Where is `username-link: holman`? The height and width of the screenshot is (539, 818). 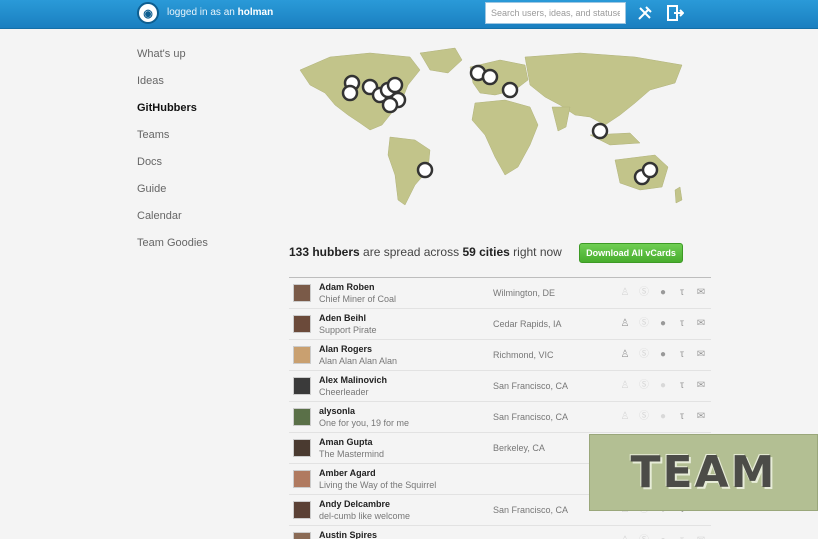
username-link: holman is located at coordinates (256, 12).